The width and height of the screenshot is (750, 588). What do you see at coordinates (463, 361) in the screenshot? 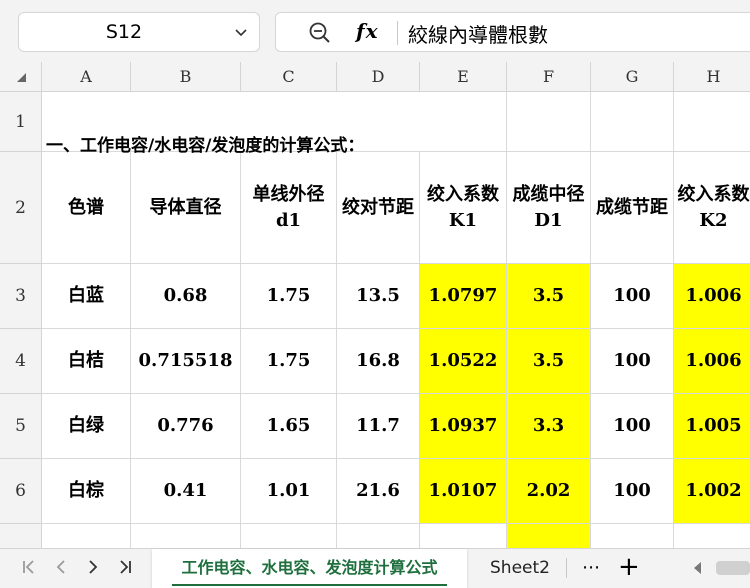
I see `table-cell-highlighted: 1.0522` at bounding box center [463, 361].